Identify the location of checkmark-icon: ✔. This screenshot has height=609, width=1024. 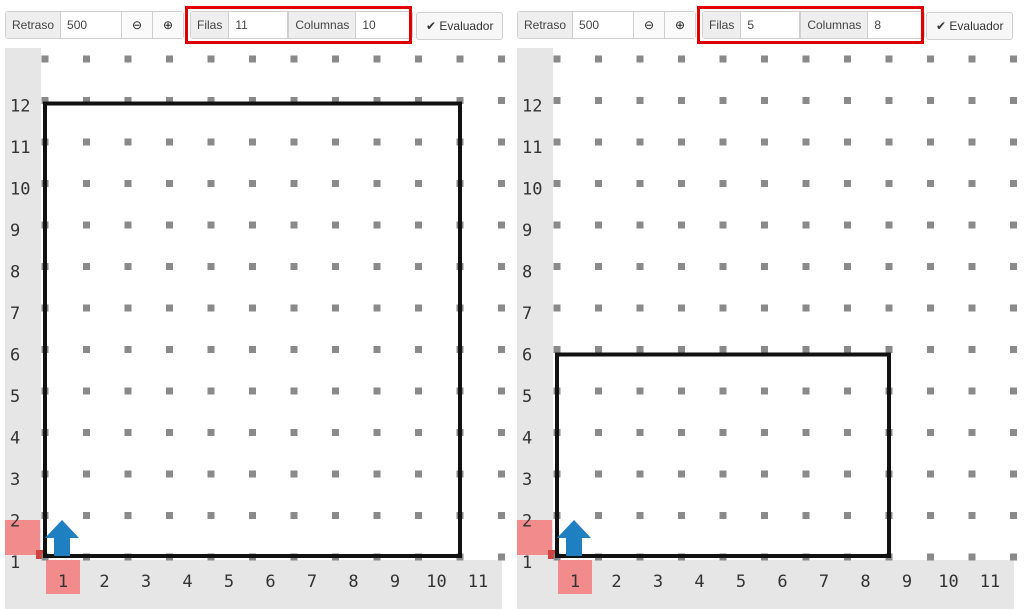
(941, 26).